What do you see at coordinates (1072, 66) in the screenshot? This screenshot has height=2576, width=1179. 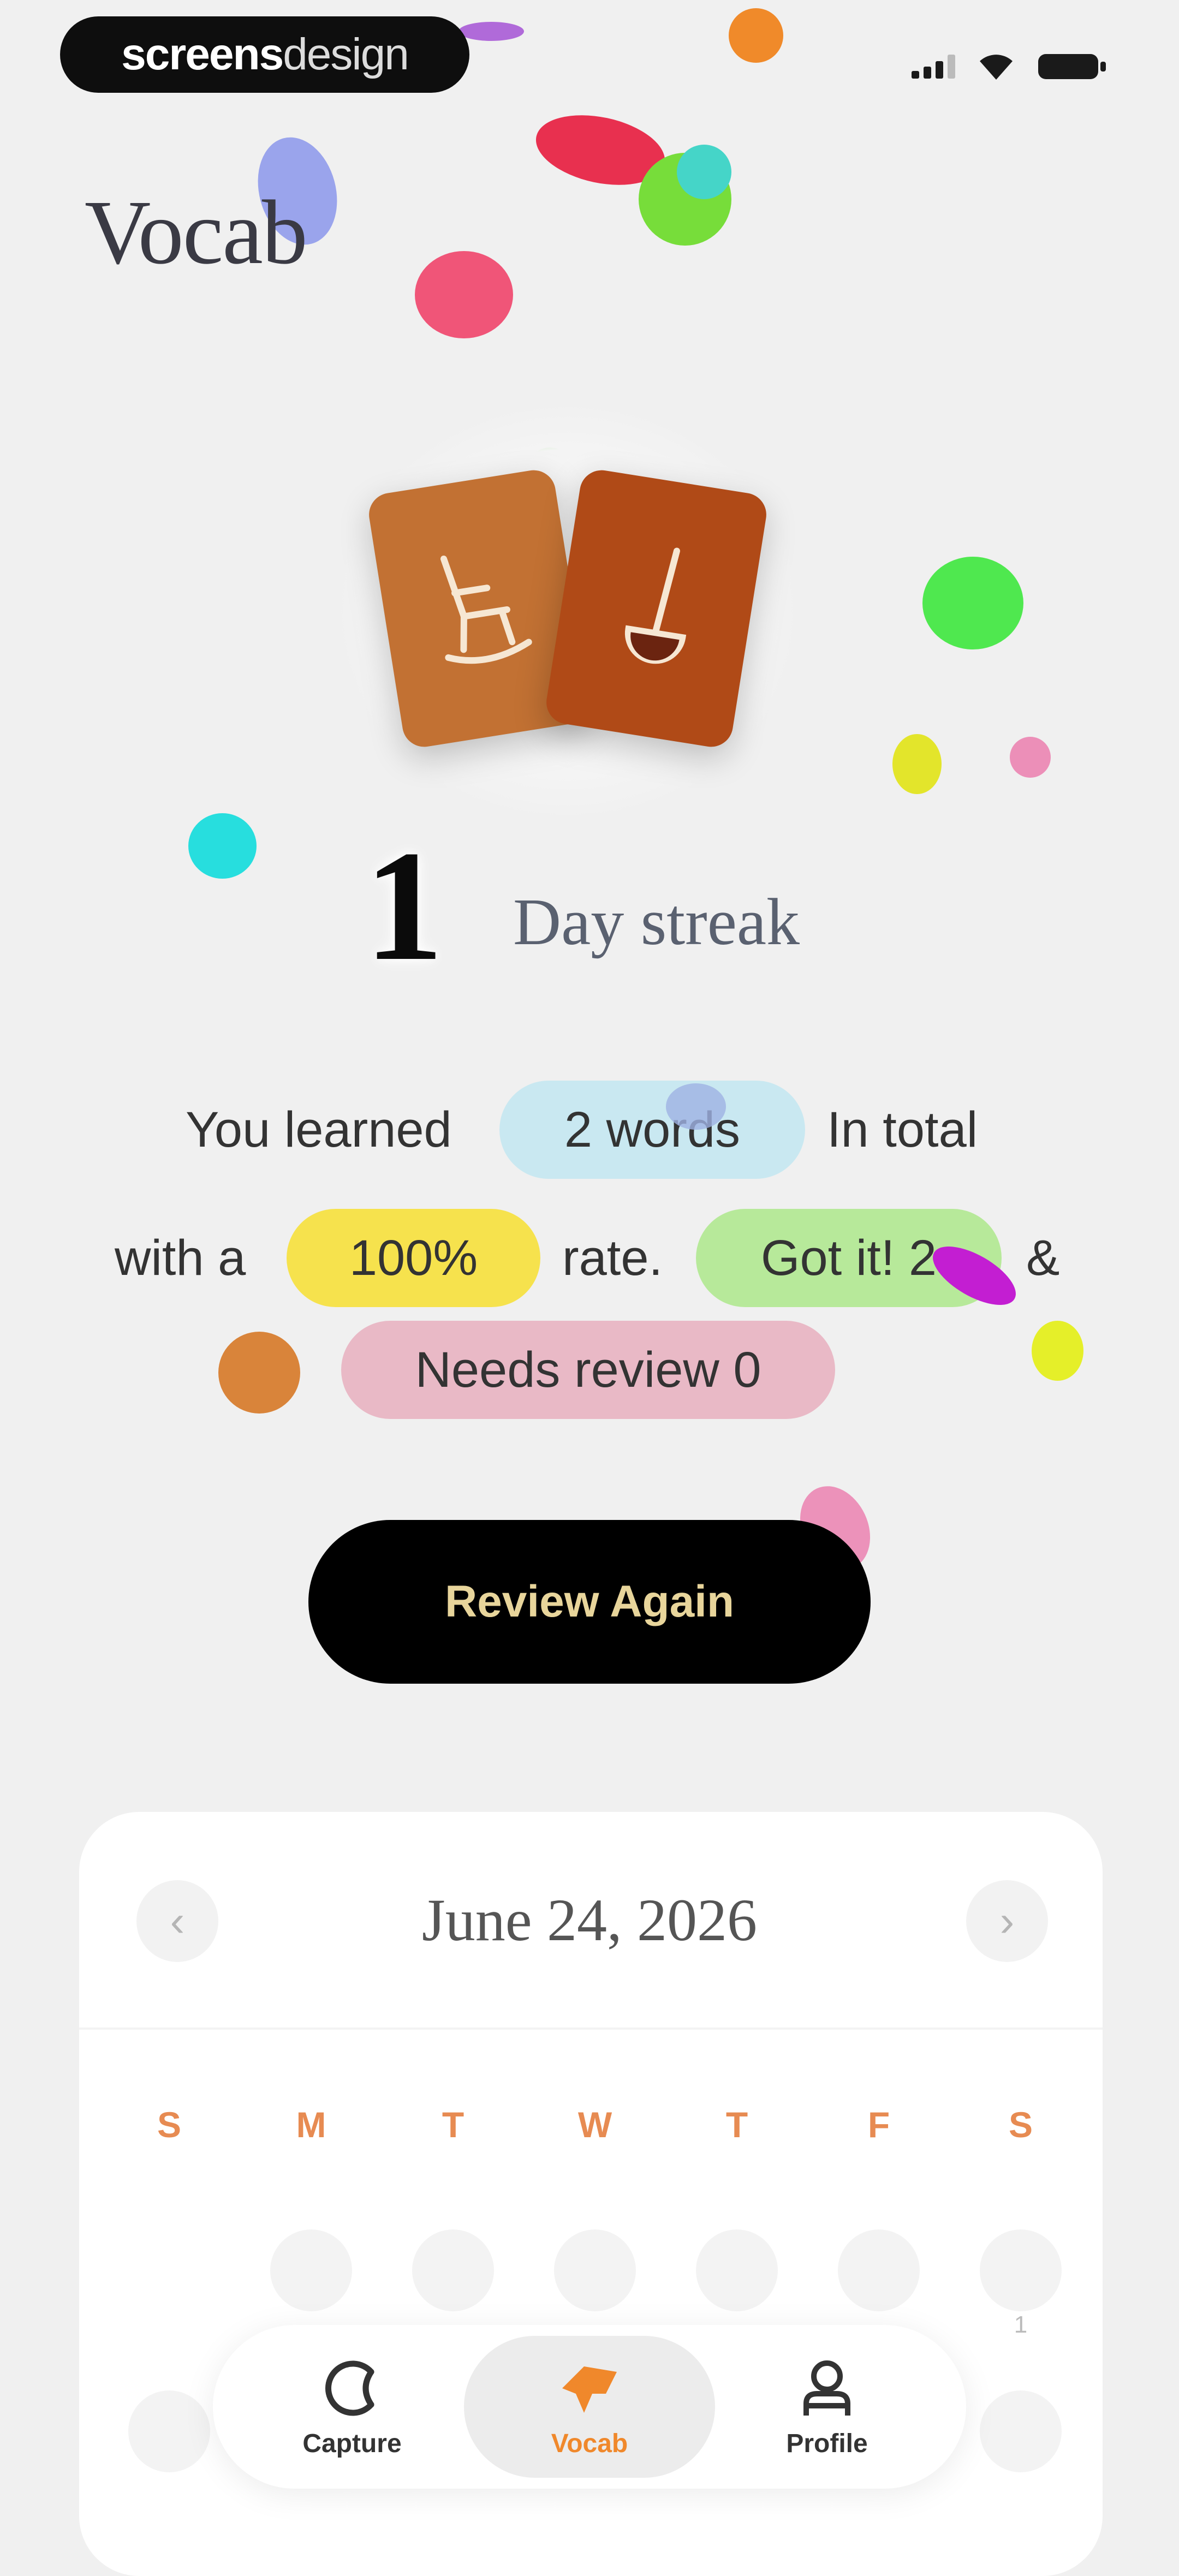 I see `battery-icon` at bounding box center [1072, 66].